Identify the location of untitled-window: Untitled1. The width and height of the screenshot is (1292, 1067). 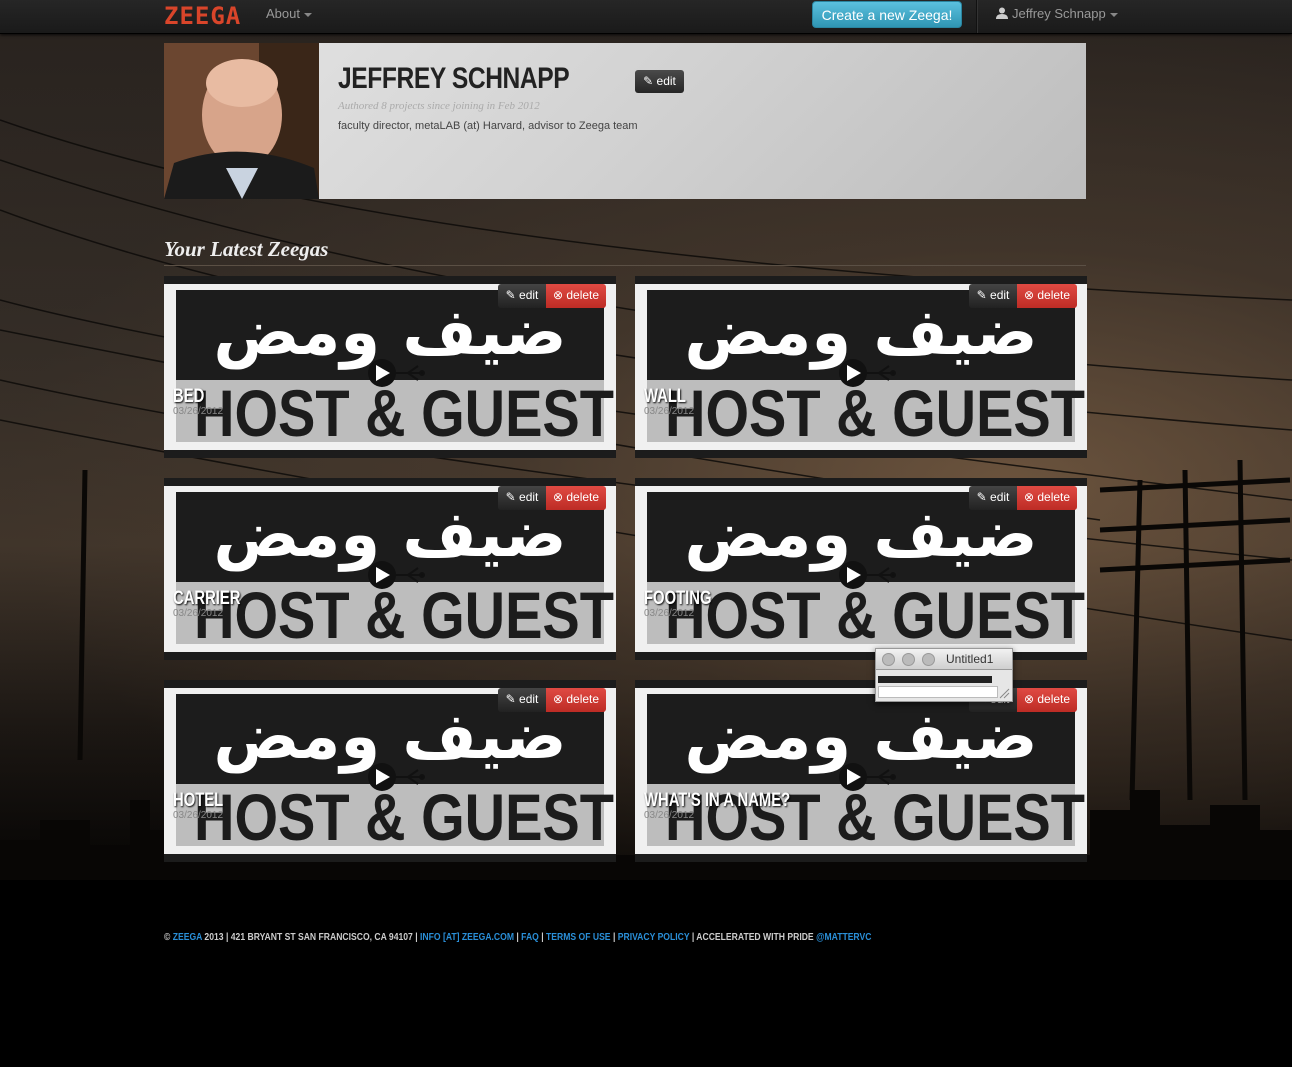
(944, 675).